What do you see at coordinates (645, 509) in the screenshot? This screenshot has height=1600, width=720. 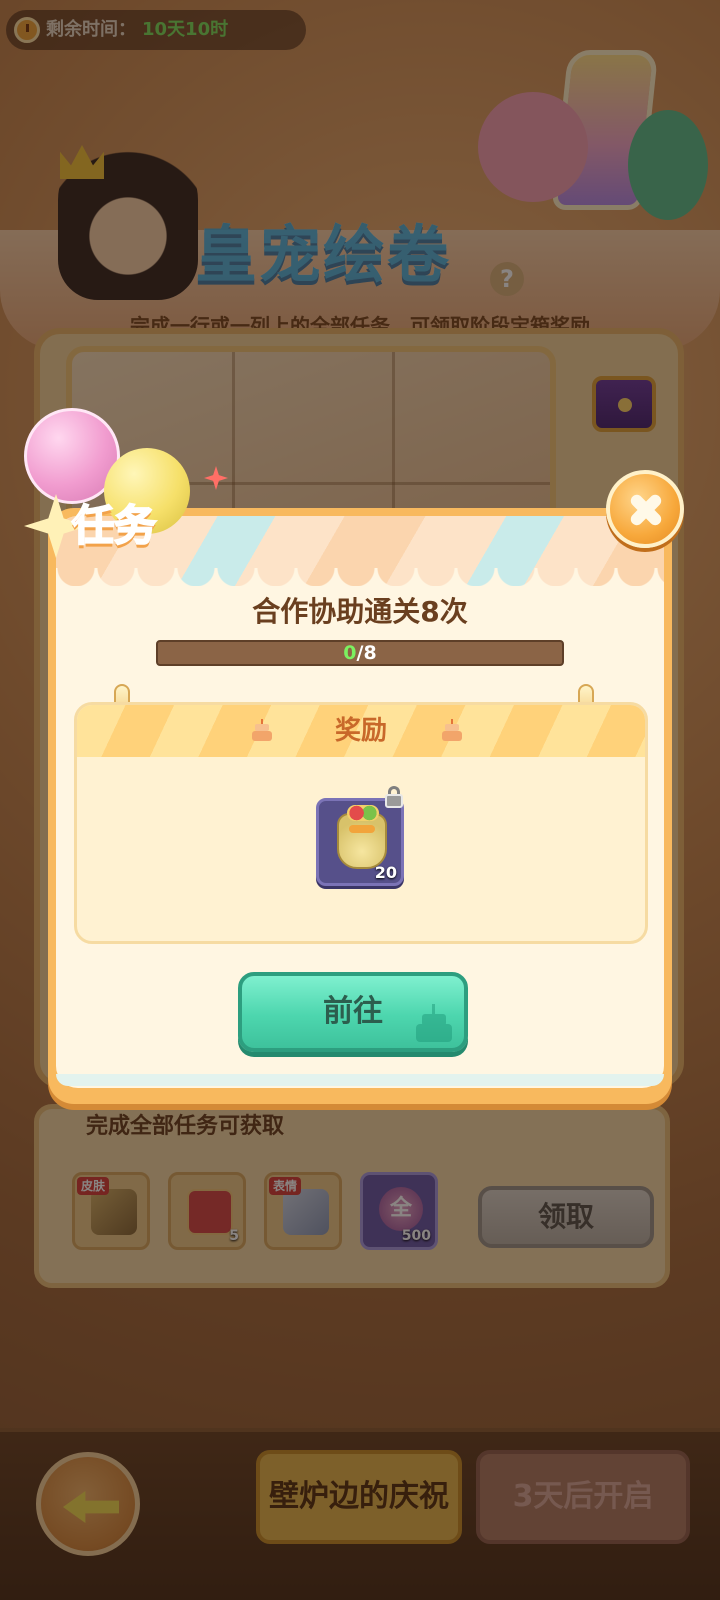 I see `close-button` at bounding box center [645, 509].